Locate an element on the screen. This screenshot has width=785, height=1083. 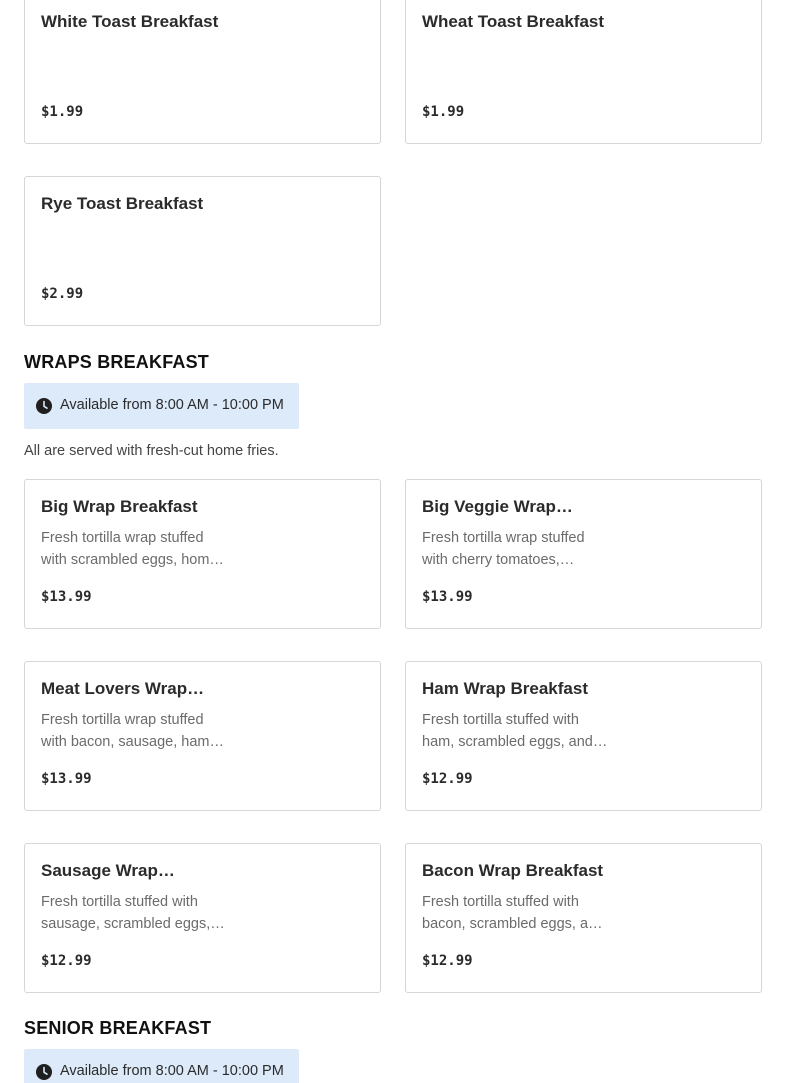
menu-item-name: Ham Wrap Breakfast is located at coordinates (505, 688).